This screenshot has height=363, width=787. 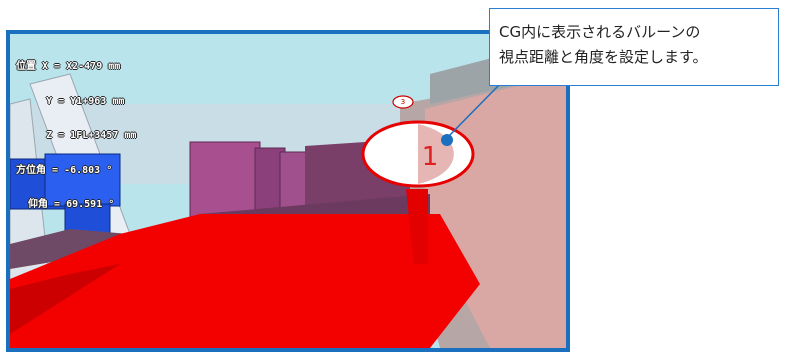 I want to click on explanation-callout: CG内に表示されるバルーンの 視点距離と角度を設定します。, so click(x=634, y=47).